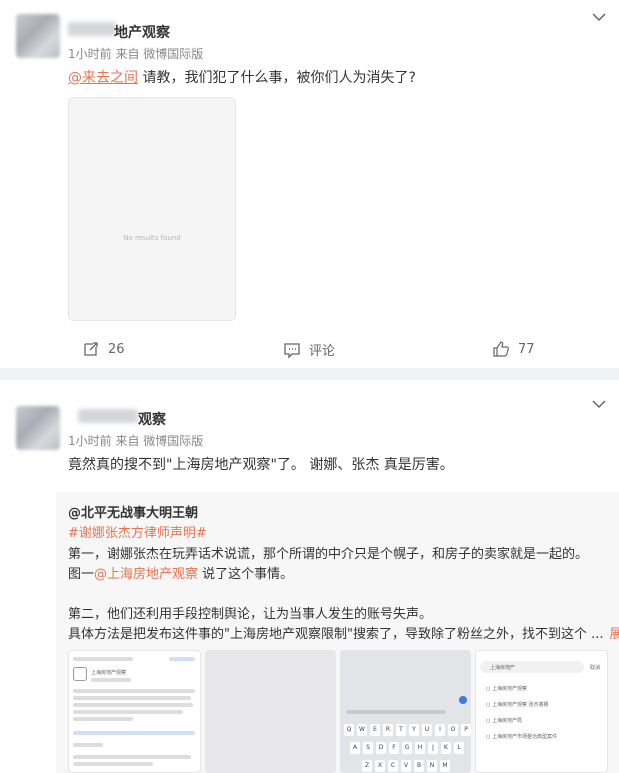  I want to click on keyboard-key: J, so click(433, 748).